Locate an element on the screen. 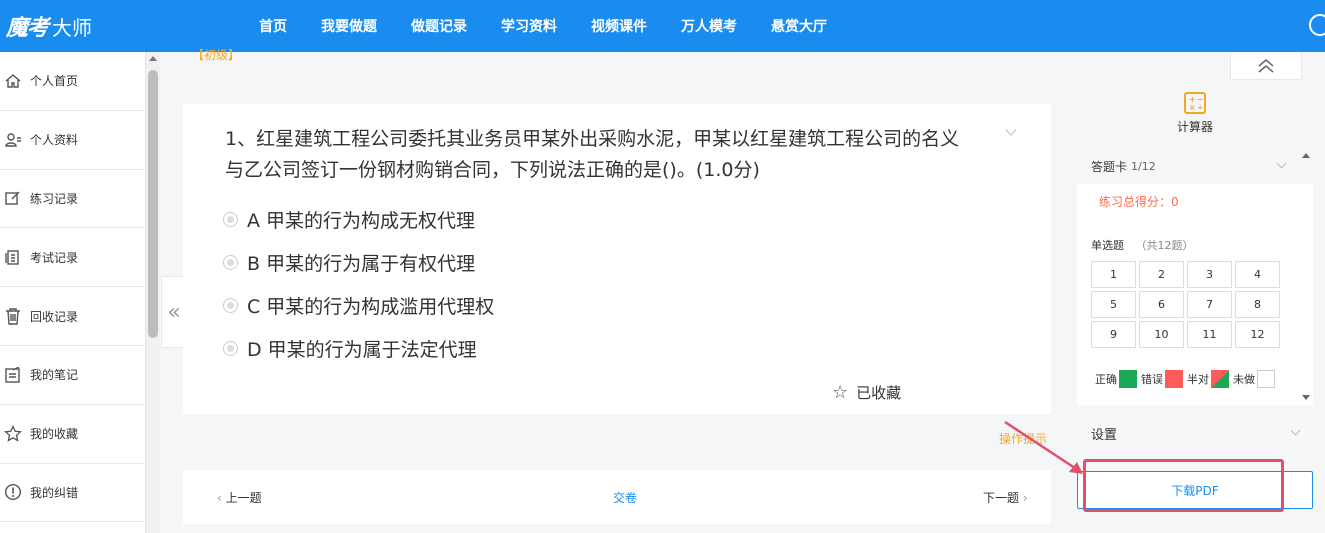 The width and height of the screenshot is (1325, 533). question-footer: ‹ 上一题 交卷 下一题 › is located at coordinates (617, 497).